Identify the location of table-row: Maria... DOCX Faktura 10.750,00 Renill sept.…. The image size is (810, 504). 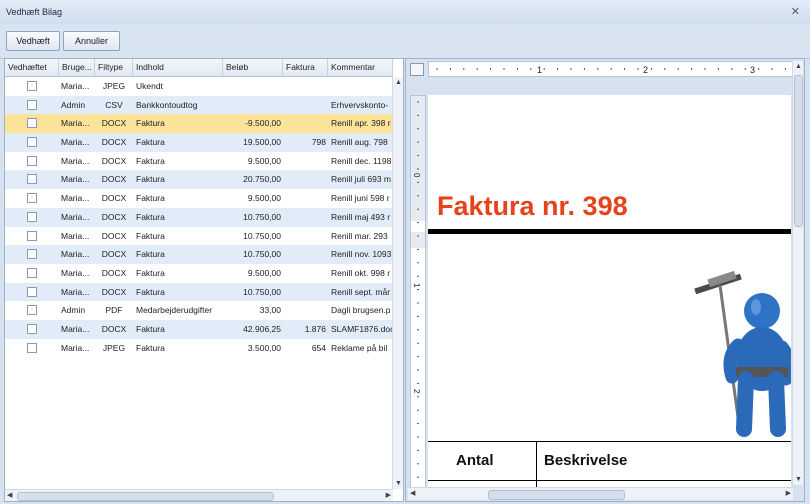
(199, 292).